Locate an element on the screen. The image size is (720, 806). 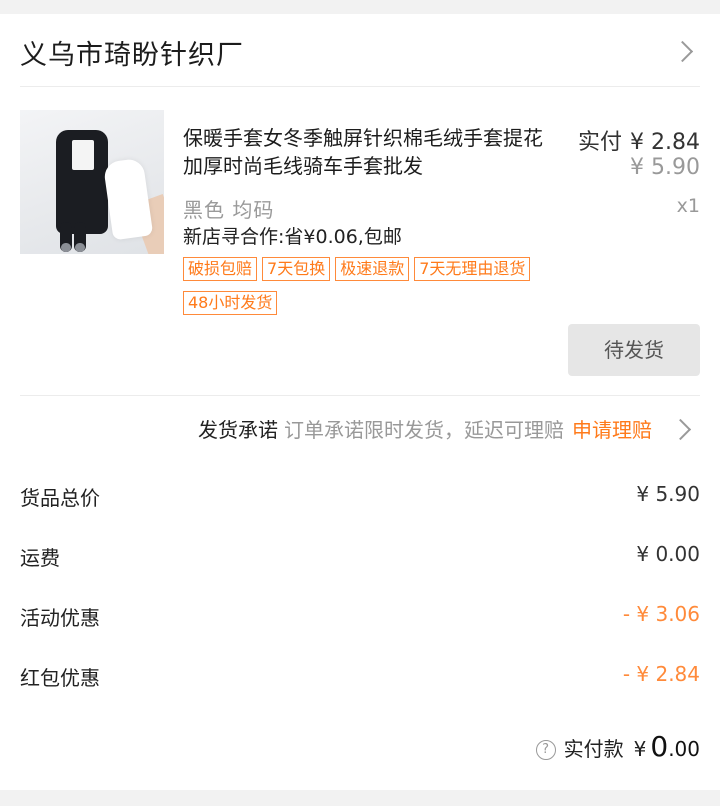
service-tag: 7天无理由退货 is located at coordinates (472, 269).